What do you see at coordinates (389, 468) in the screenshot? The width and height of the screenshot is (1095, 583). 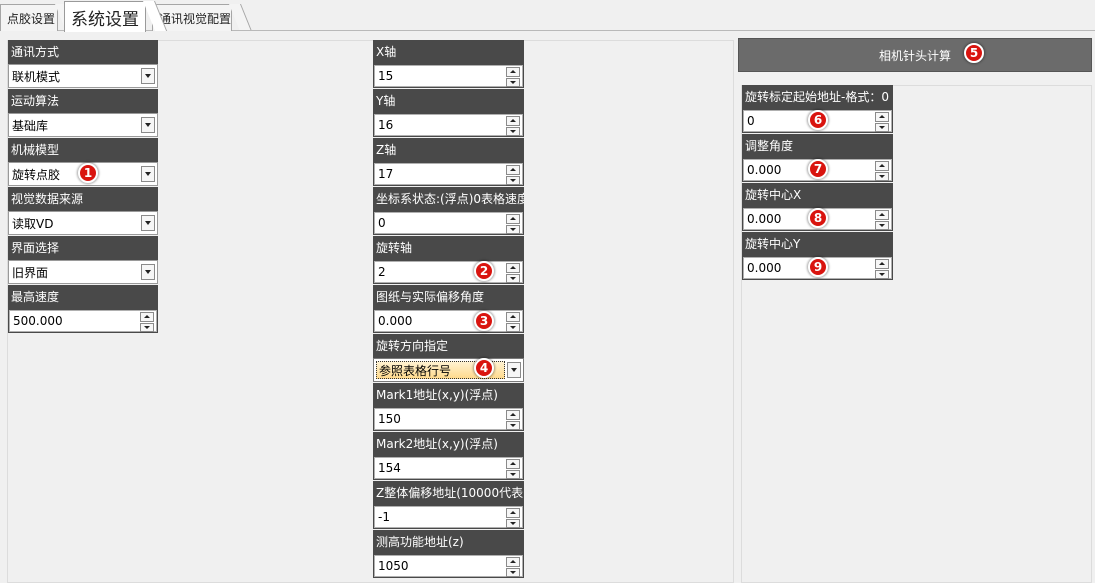 I see `mark2-address-value: 154` at bounding box center [389, 468].